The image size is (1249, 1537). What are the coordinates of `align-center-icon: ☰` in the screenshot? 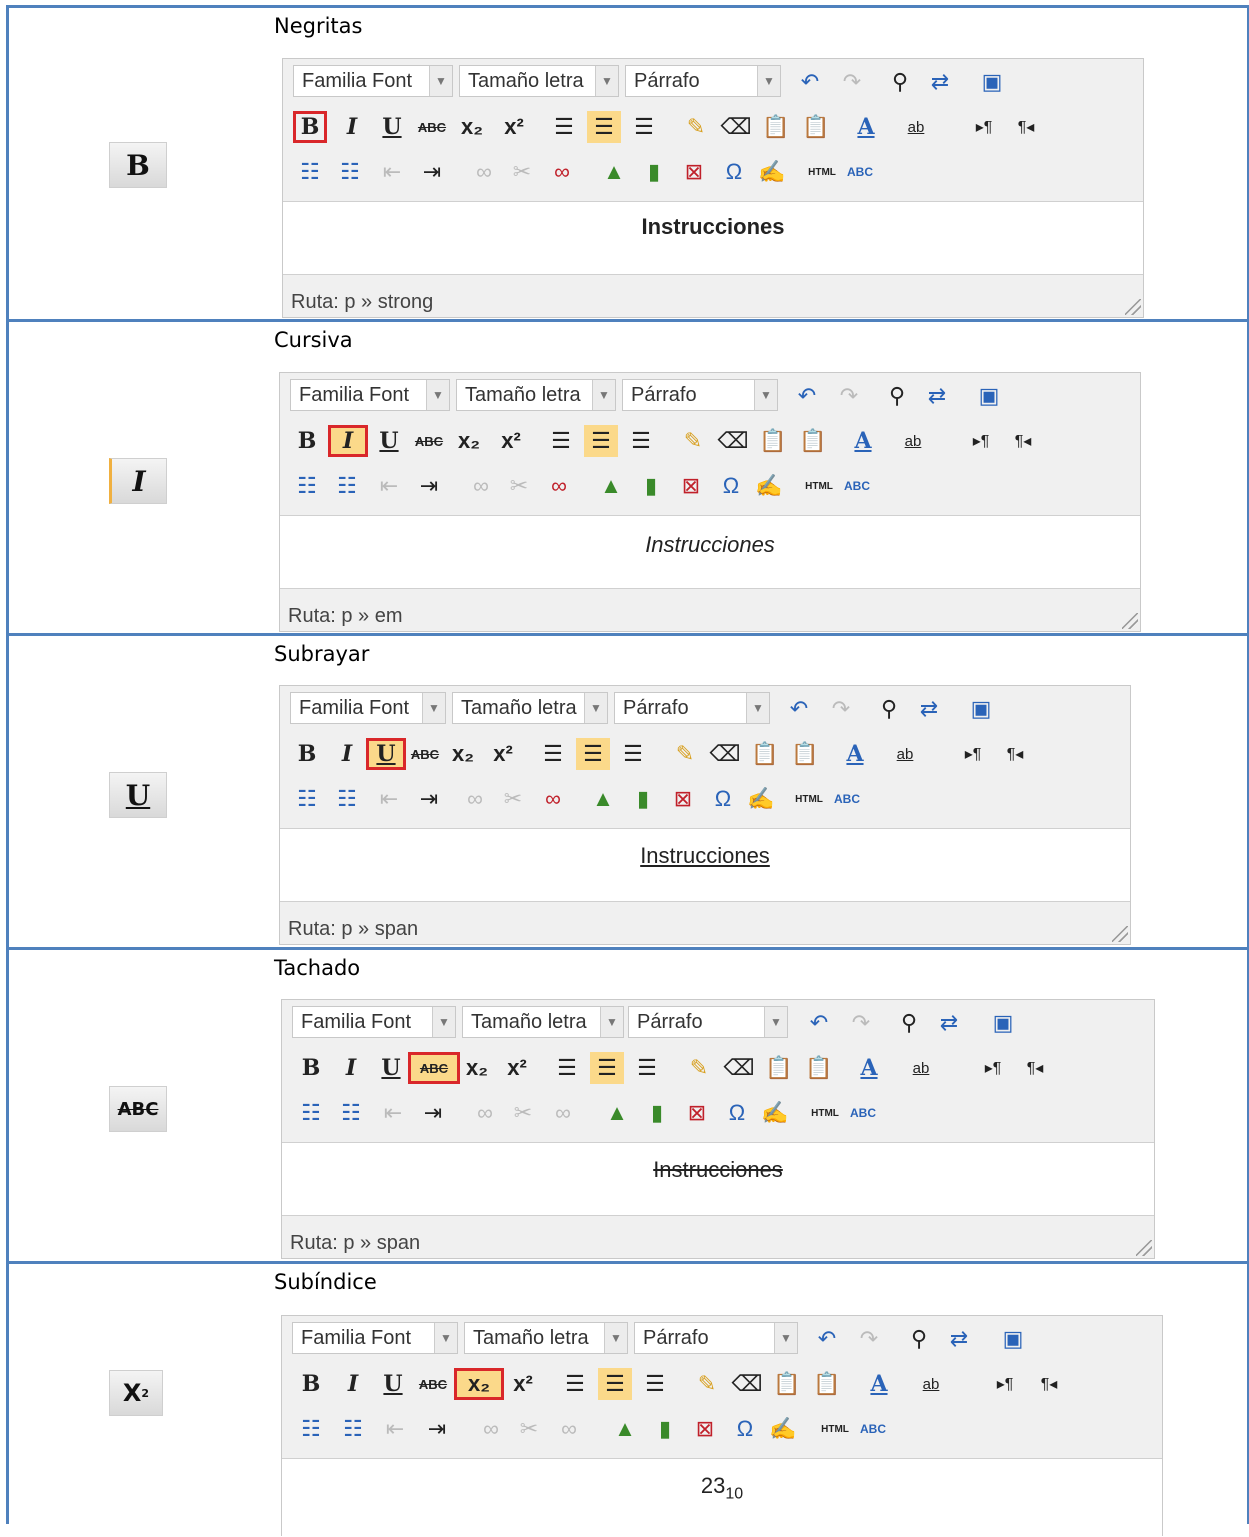 It's located at (593, 754).